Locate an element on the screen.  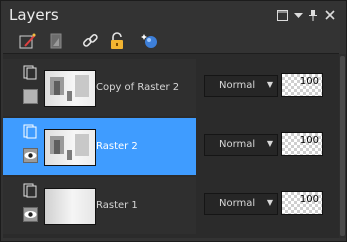
layers-toolbar is located at coordinates (173, 42).